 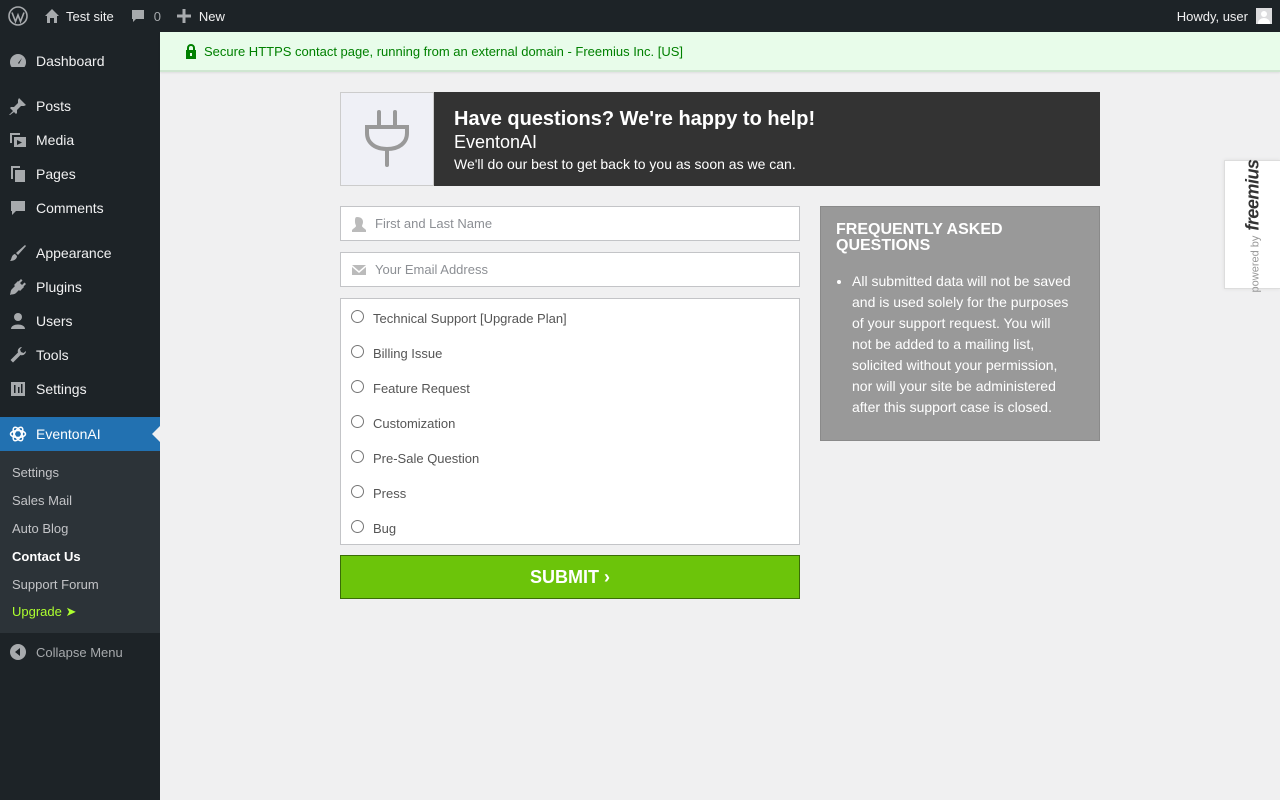 I want to click on plugin-logo, so click(x=387, y=139).